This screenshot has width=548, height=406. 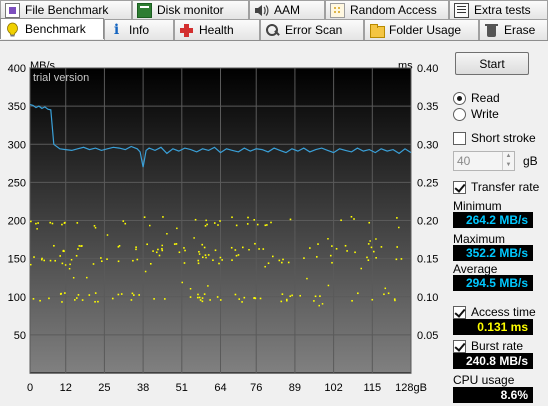 What do you see at coordinates (139, 29) in the screenshot?
I see `tab-info: i Info` at bounding box center [139, 29].